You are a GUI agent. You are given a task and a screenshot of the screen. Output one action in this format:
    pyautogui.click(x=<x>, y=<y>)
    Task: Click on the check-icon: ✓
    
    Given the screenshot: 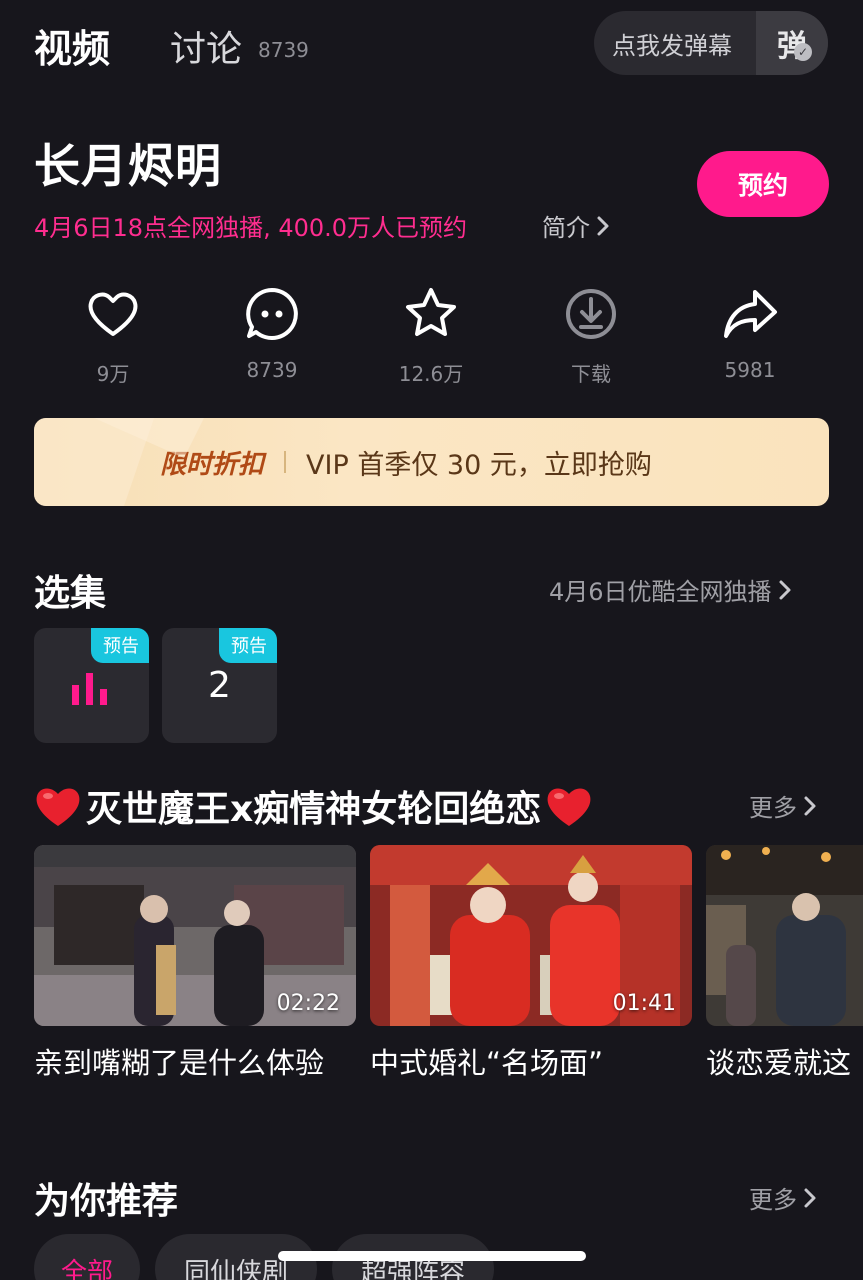 What is the action you would take?
    pyautogui.click(x=803, y=52)
    